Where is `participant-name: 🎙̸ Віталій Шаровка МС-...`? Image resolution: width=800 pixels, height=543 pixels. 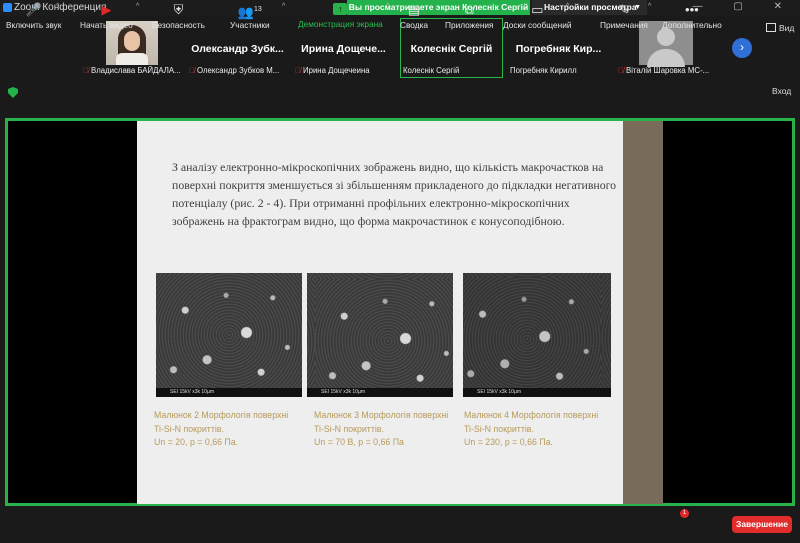 participant-name: 🎙̸ Віталій Шаровка МС-... is located at coordinates (664, 70).